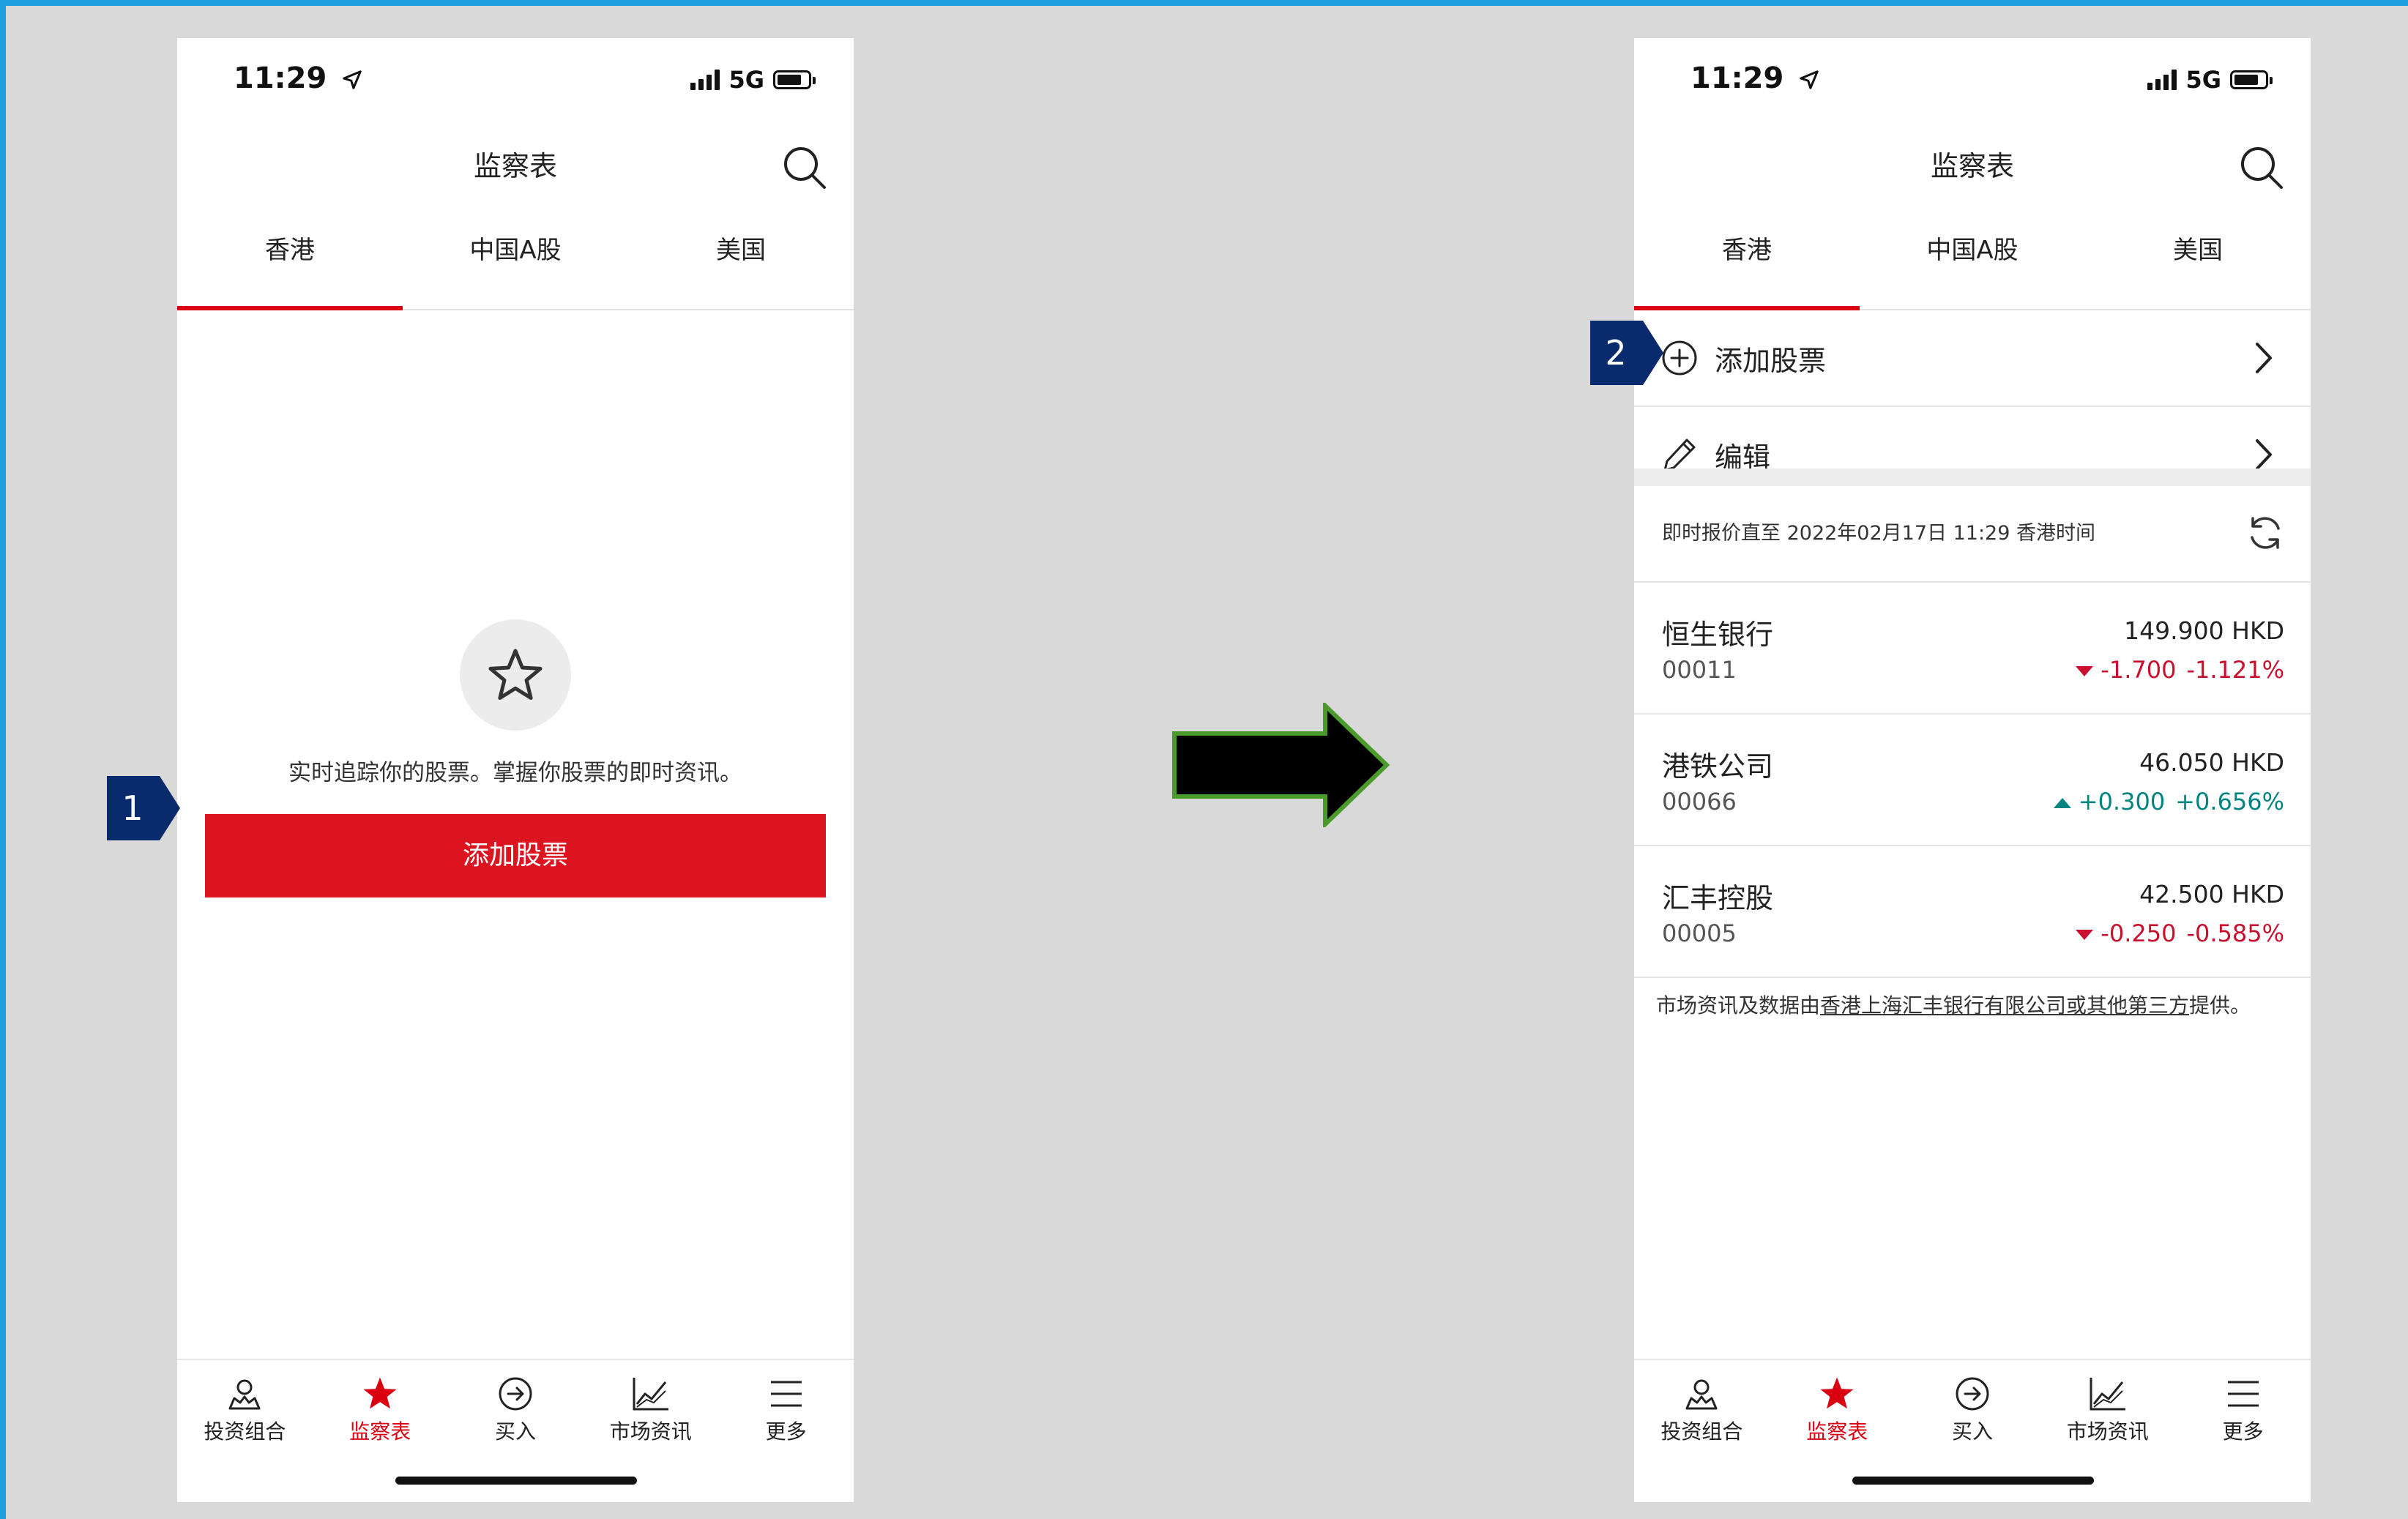  I want to click on callout-number: 1, so click(132, 808).